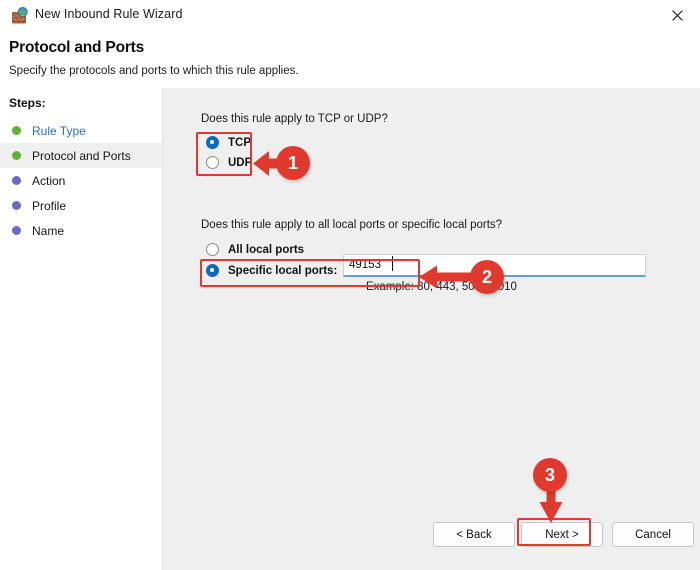 Image resolution: width=700 pixels, height=570 pixels. I want to click on annotation-arrow-2-icon, so click(447, 279).